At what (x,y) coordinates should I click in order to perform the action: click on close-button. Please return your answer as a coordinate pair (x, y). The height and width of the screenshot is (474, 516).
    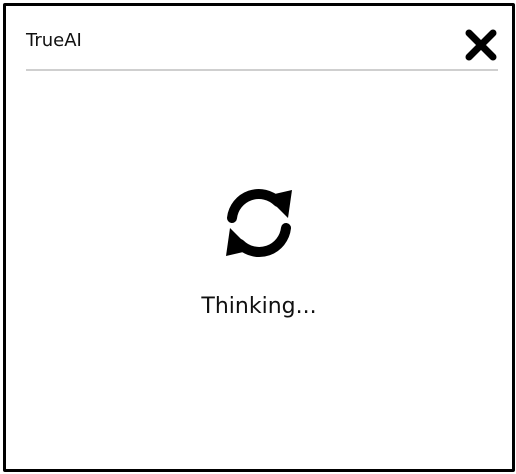
    Looking at the image, I should click on (481, 45).